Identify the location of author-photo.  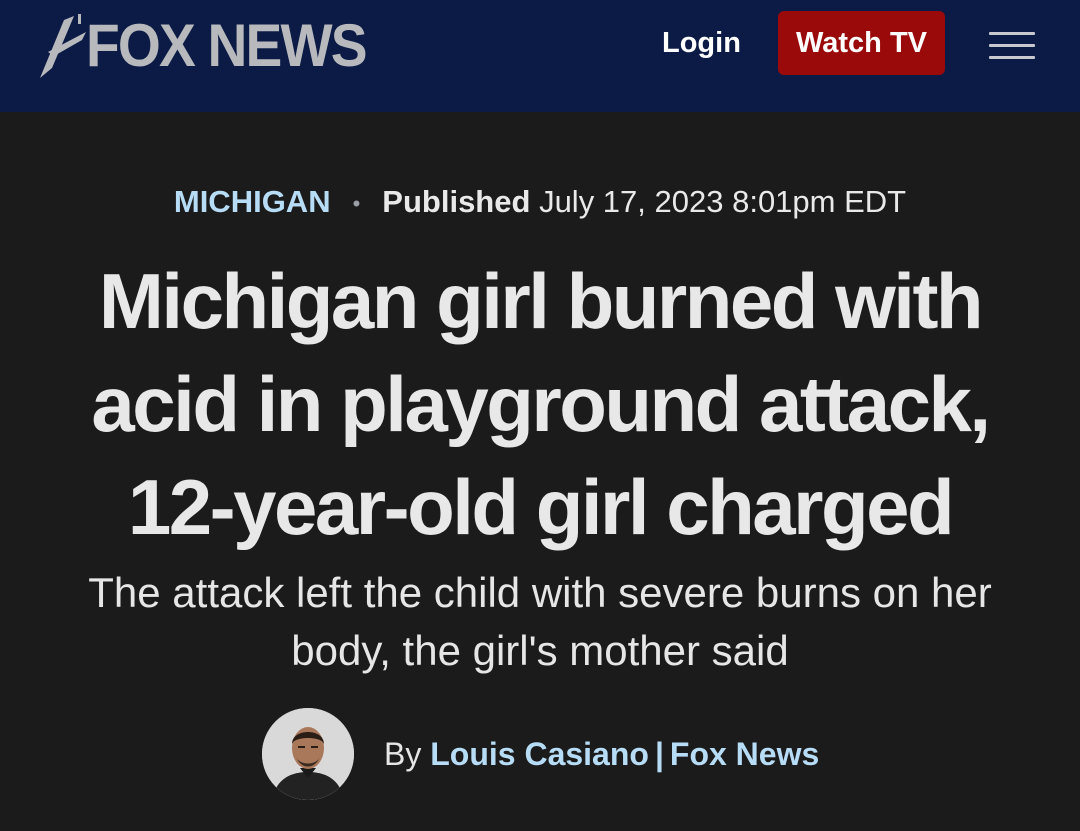
(308, 754).